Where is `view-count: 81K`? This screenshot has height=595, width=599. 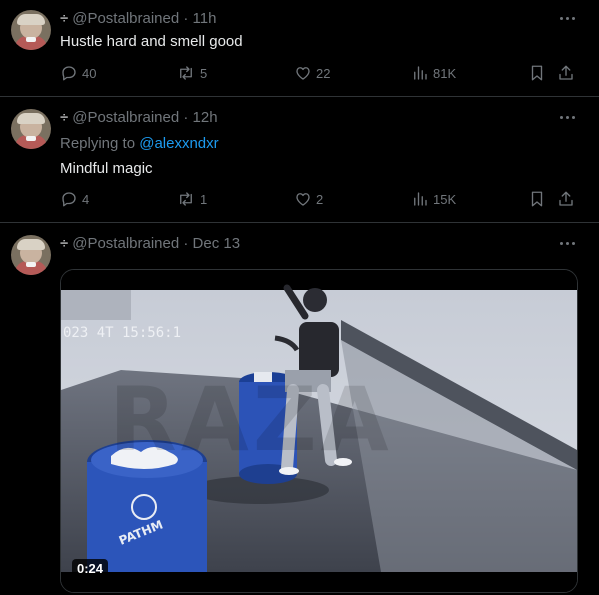
view-count: 81K is located at coordinates (445, 73).